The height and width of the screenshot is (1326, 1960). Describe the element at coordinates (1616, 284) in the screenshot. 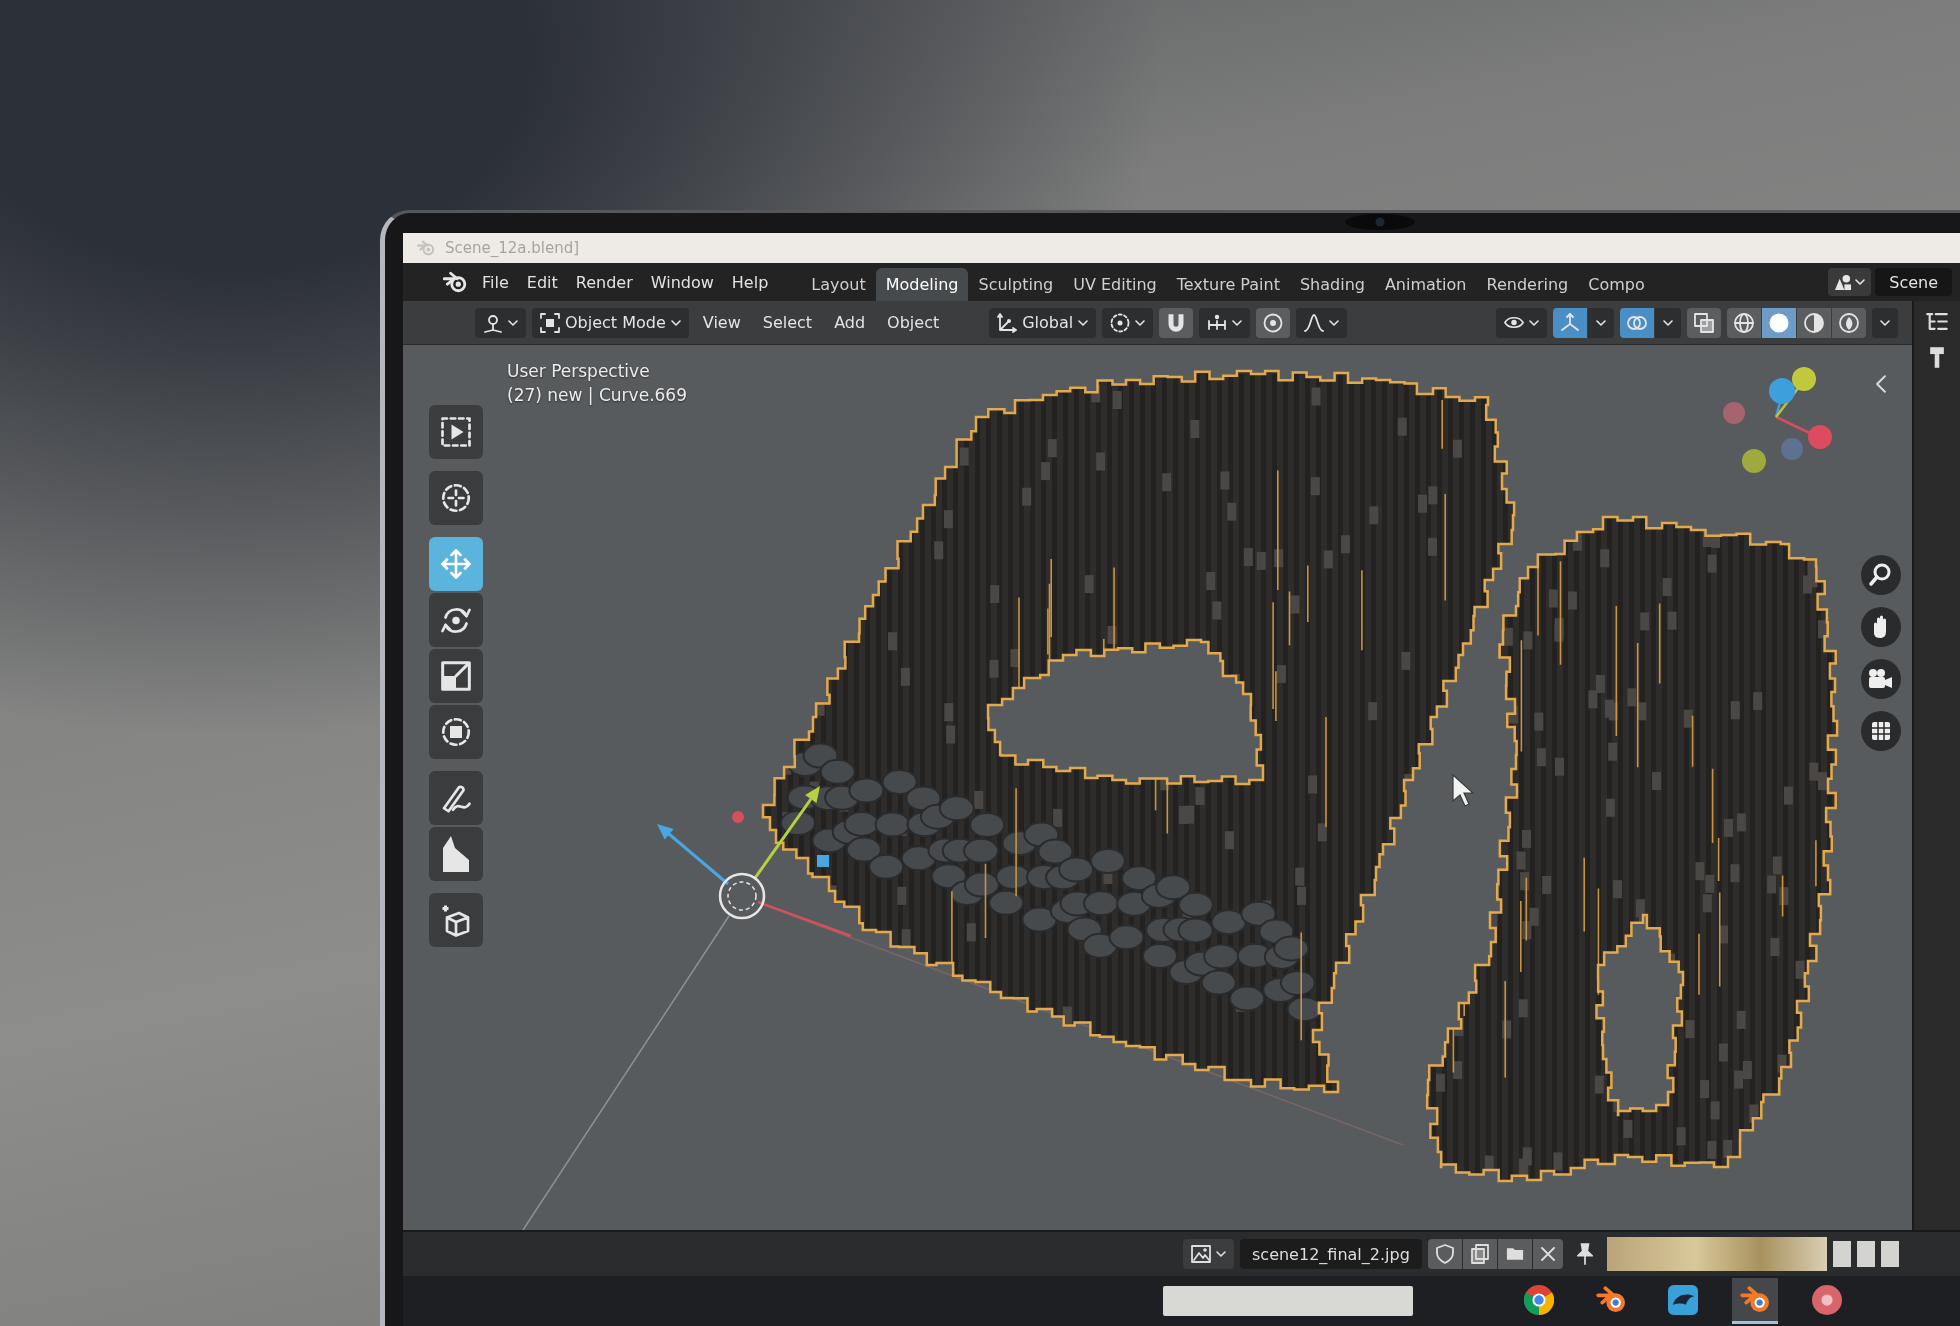

I see `workspace-tab: Compo` at that location.